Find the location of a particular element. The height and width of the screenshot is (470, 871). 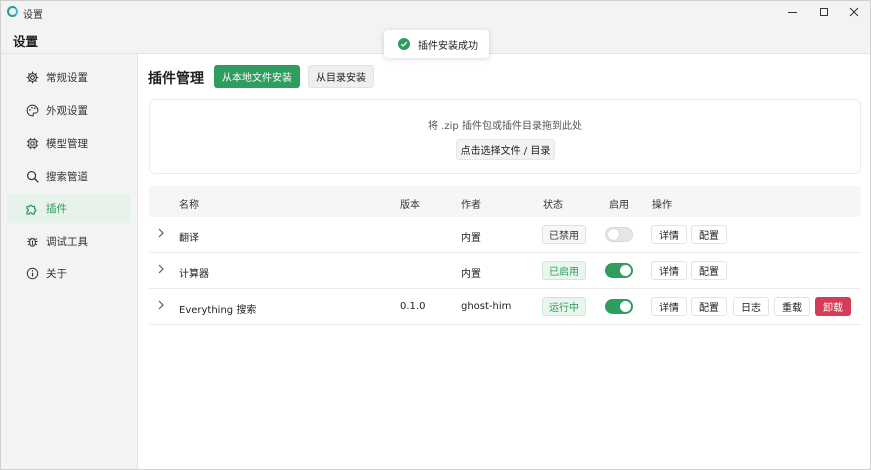

sidebar-item-models: 模型管理 is located at coordinates (69, 143).